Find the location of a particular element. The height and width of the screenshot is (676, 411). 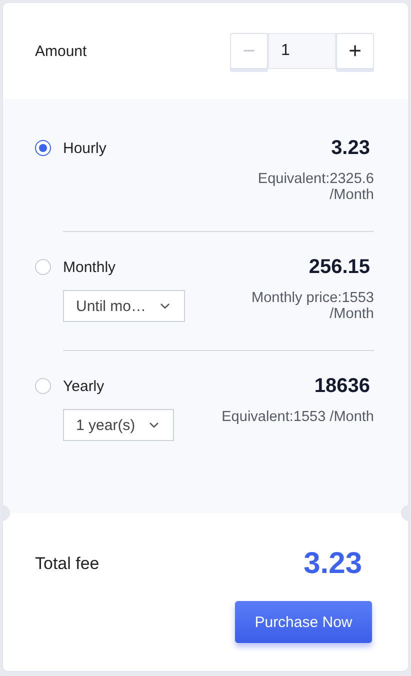

increase-button: + is located at coordinates (355, 51).